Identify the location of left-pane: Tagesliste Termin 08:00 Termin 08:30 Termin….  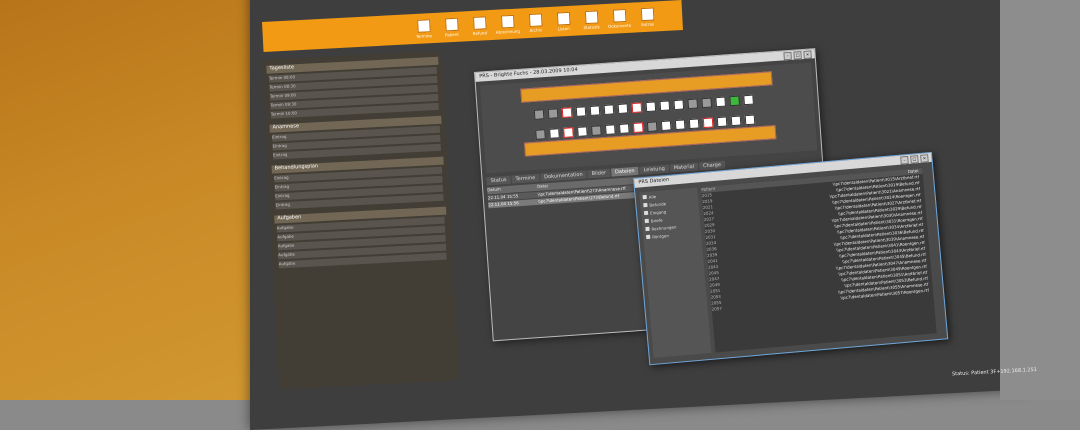
(361, 220).